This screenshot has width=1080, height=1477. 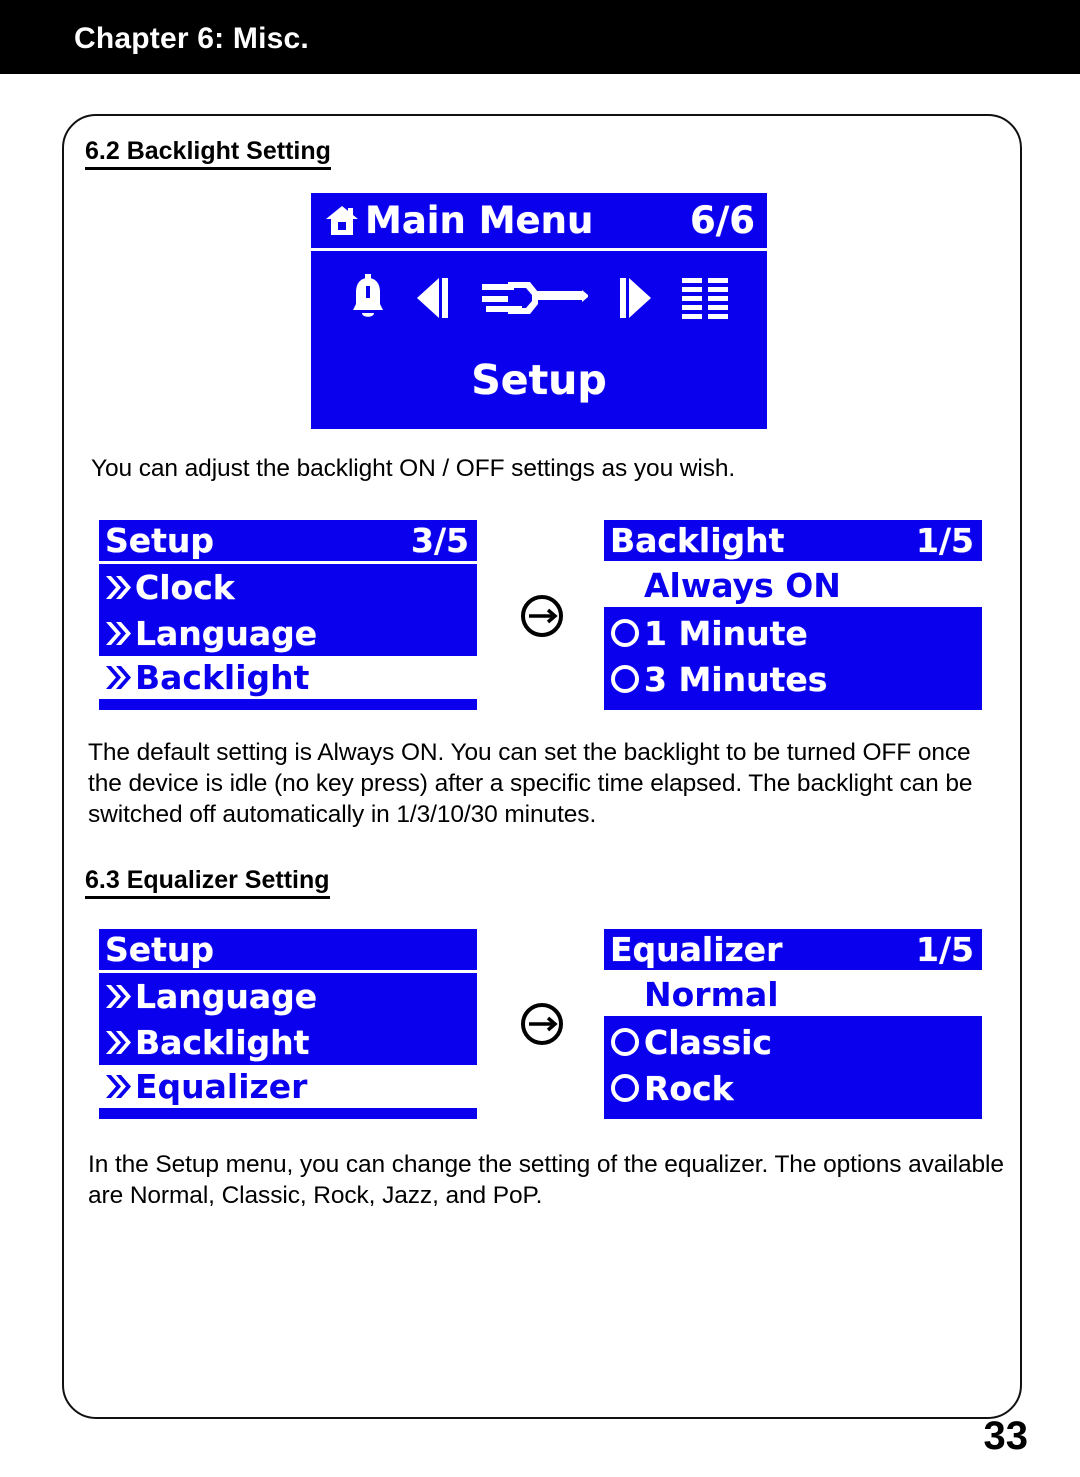 I want to click on lcd-header-title: Equalizer, so click(x=696, y=949).